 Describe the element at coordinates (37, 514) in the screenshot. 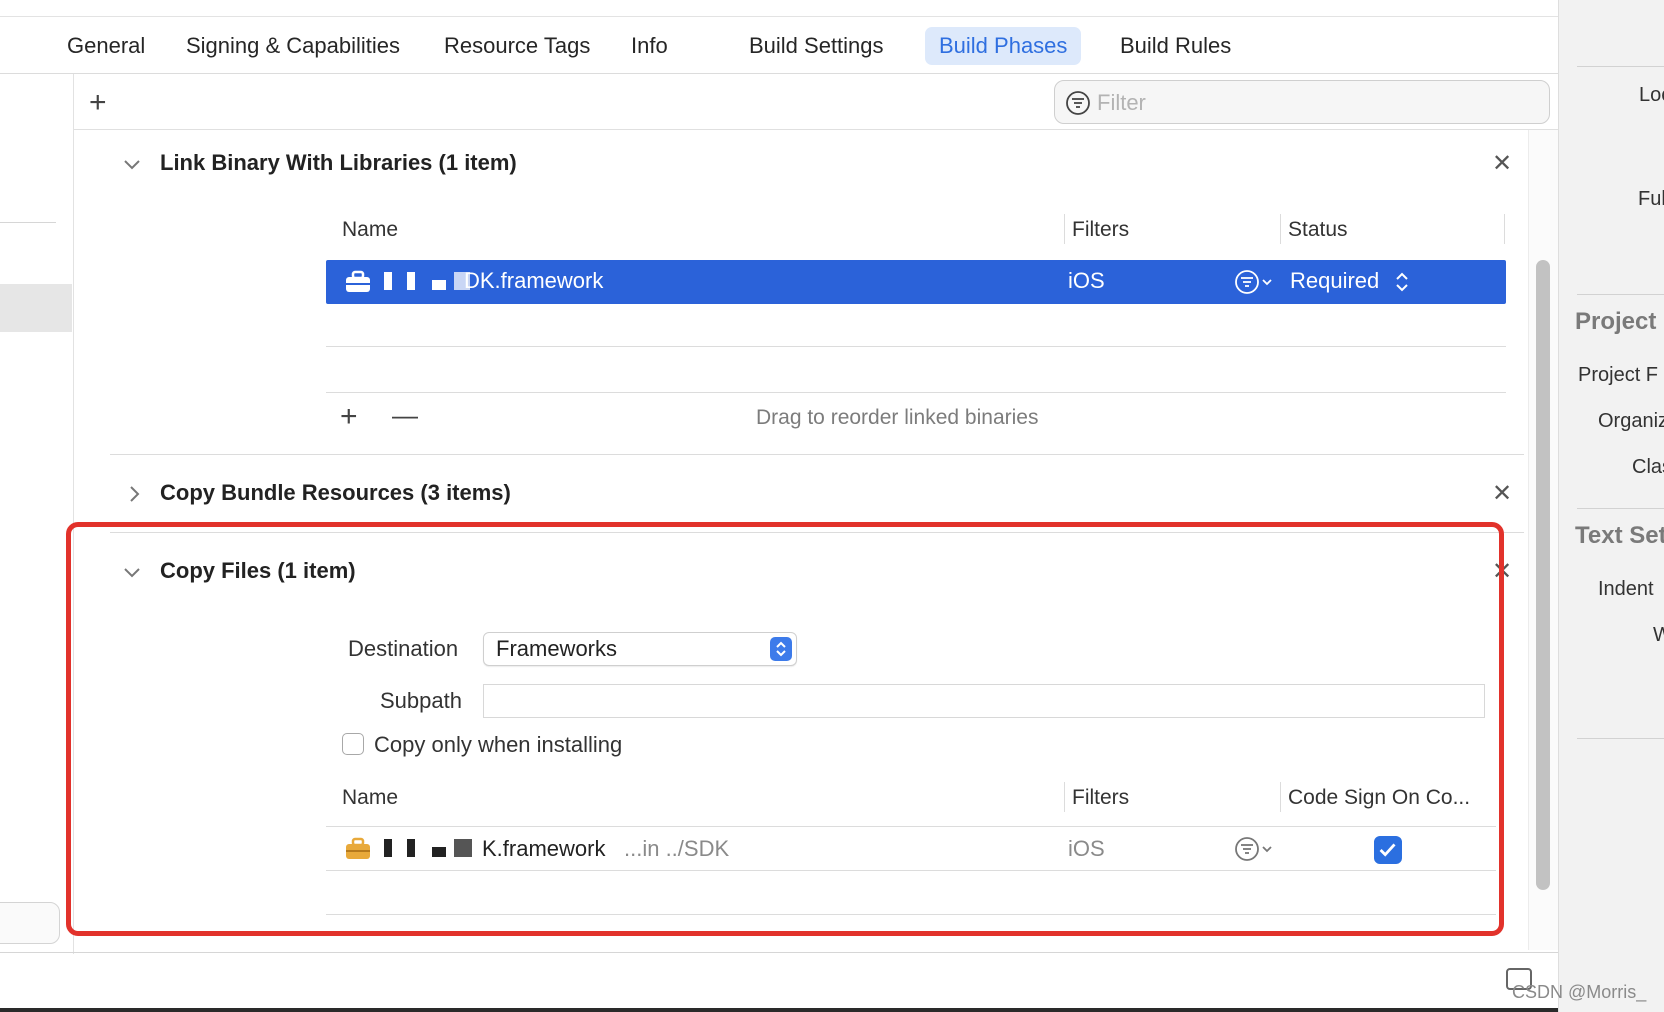

I see `targets-sidebar` at that location.